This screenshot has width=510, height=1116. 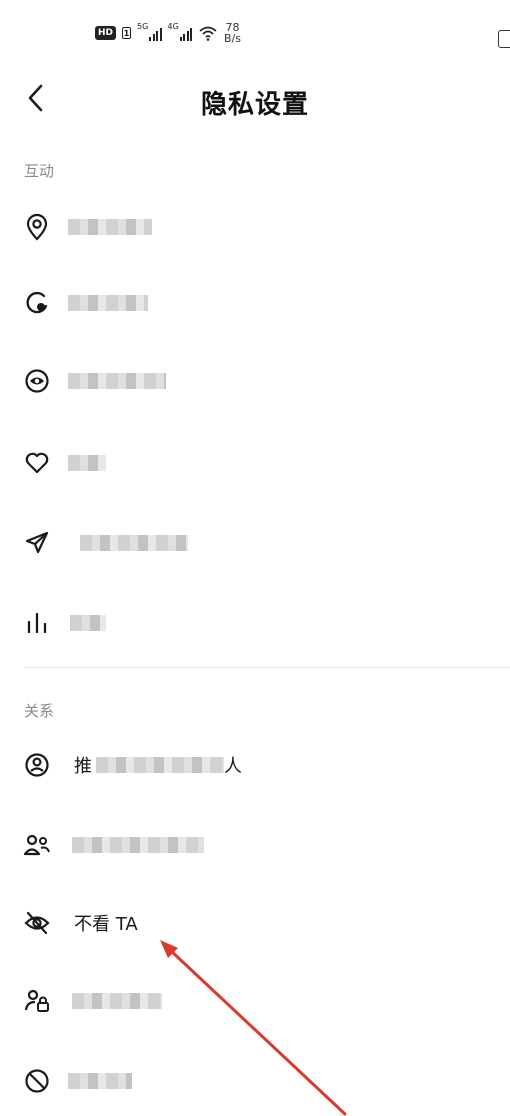 What do you see at coordinates (37, 303) in the screenshot?
I see `refresh-circle-icon` at bounding box center [37, 303].